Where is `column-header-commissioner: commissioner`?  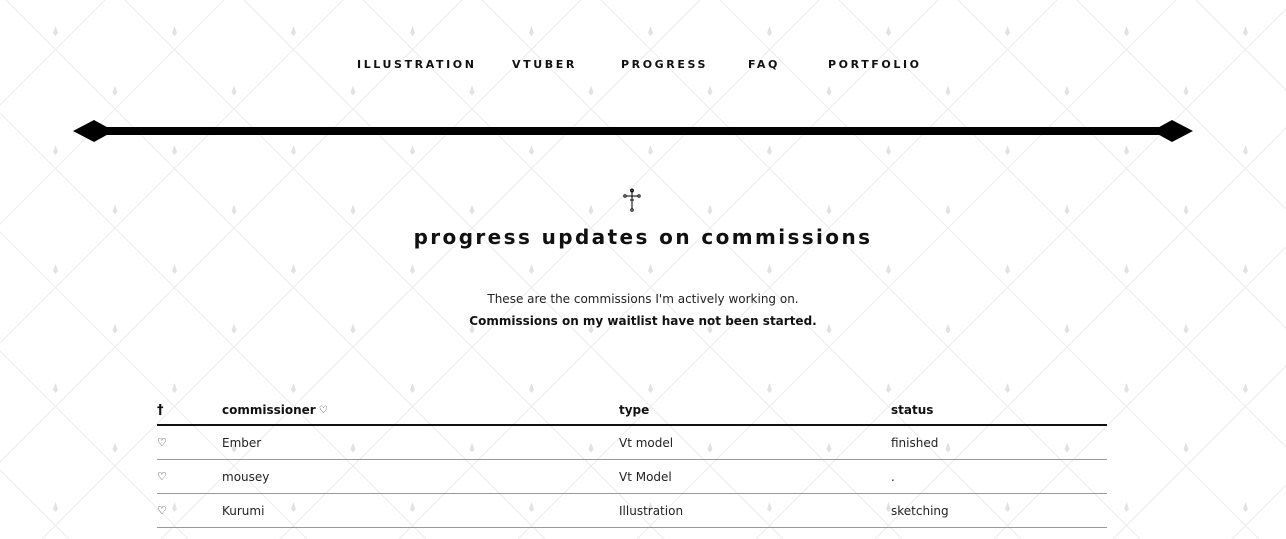 column-header-commissioner: commissioner is located at coordinates (269, 410).